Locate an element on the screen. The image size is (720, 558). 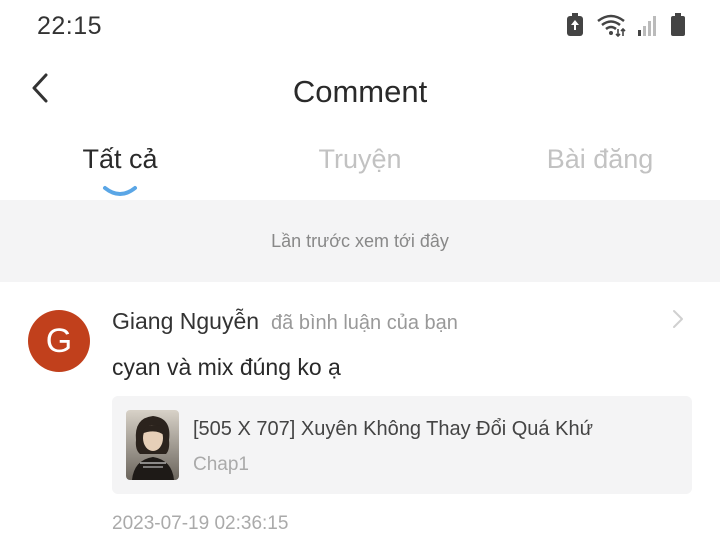
comment-text: cyan và mix đúng ko ạ is located at coordinates (226, 367).